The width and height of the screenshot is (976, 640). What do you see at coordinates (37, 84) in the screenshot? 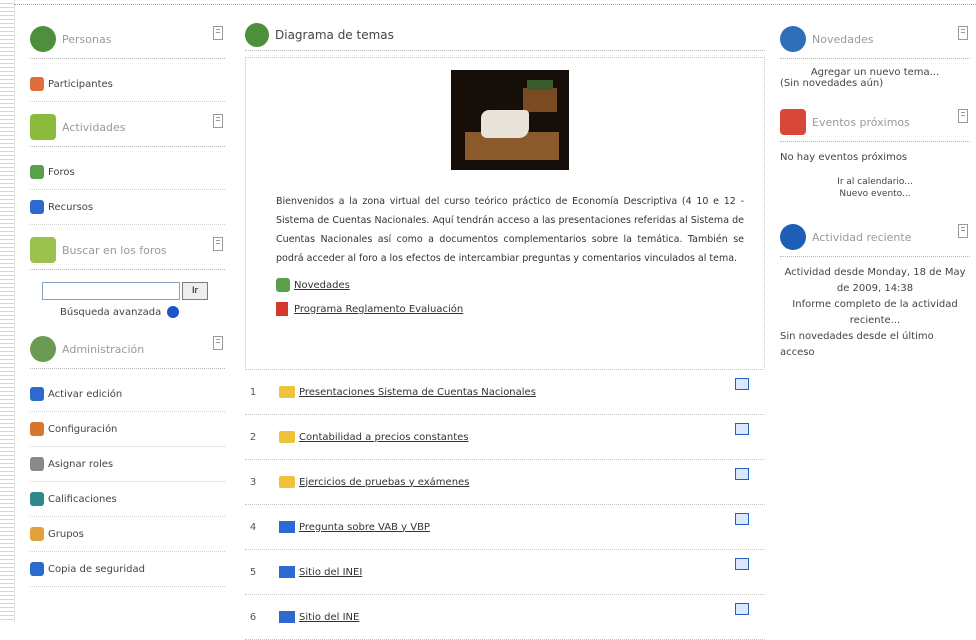
I see `participants-icon` at bounding box center [37, 84].